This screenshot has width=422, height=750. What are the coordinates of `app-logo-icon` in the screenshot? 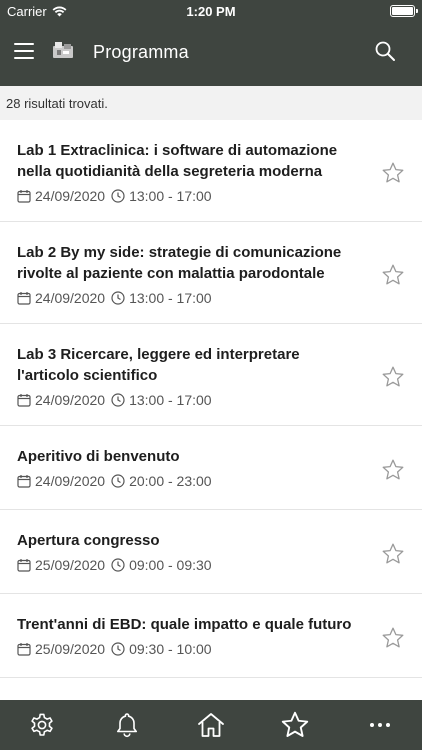 It's located at (63, 50).